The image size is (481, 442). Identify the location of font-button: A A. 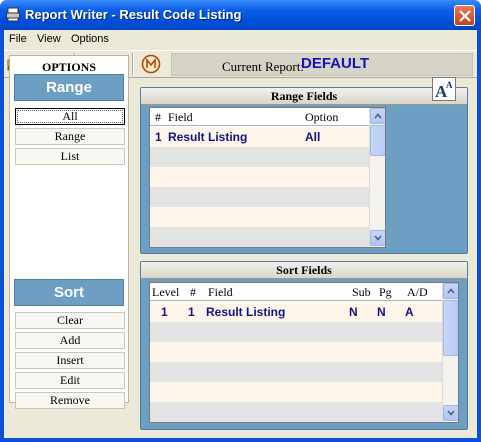
(444, 89).